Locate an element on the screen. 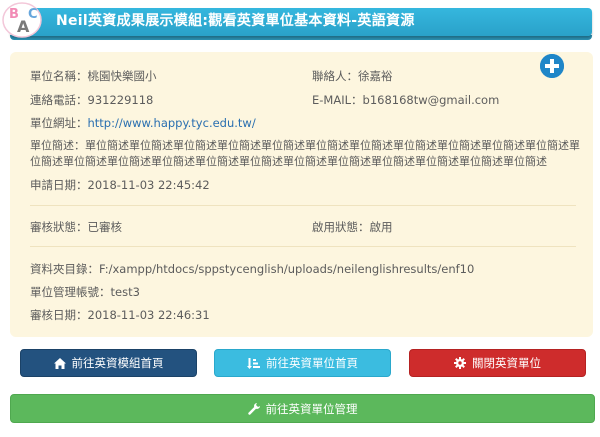  apply-date-row: 申請日期：2018-11-03 22:45:42 is located at coordinates (120, 185).